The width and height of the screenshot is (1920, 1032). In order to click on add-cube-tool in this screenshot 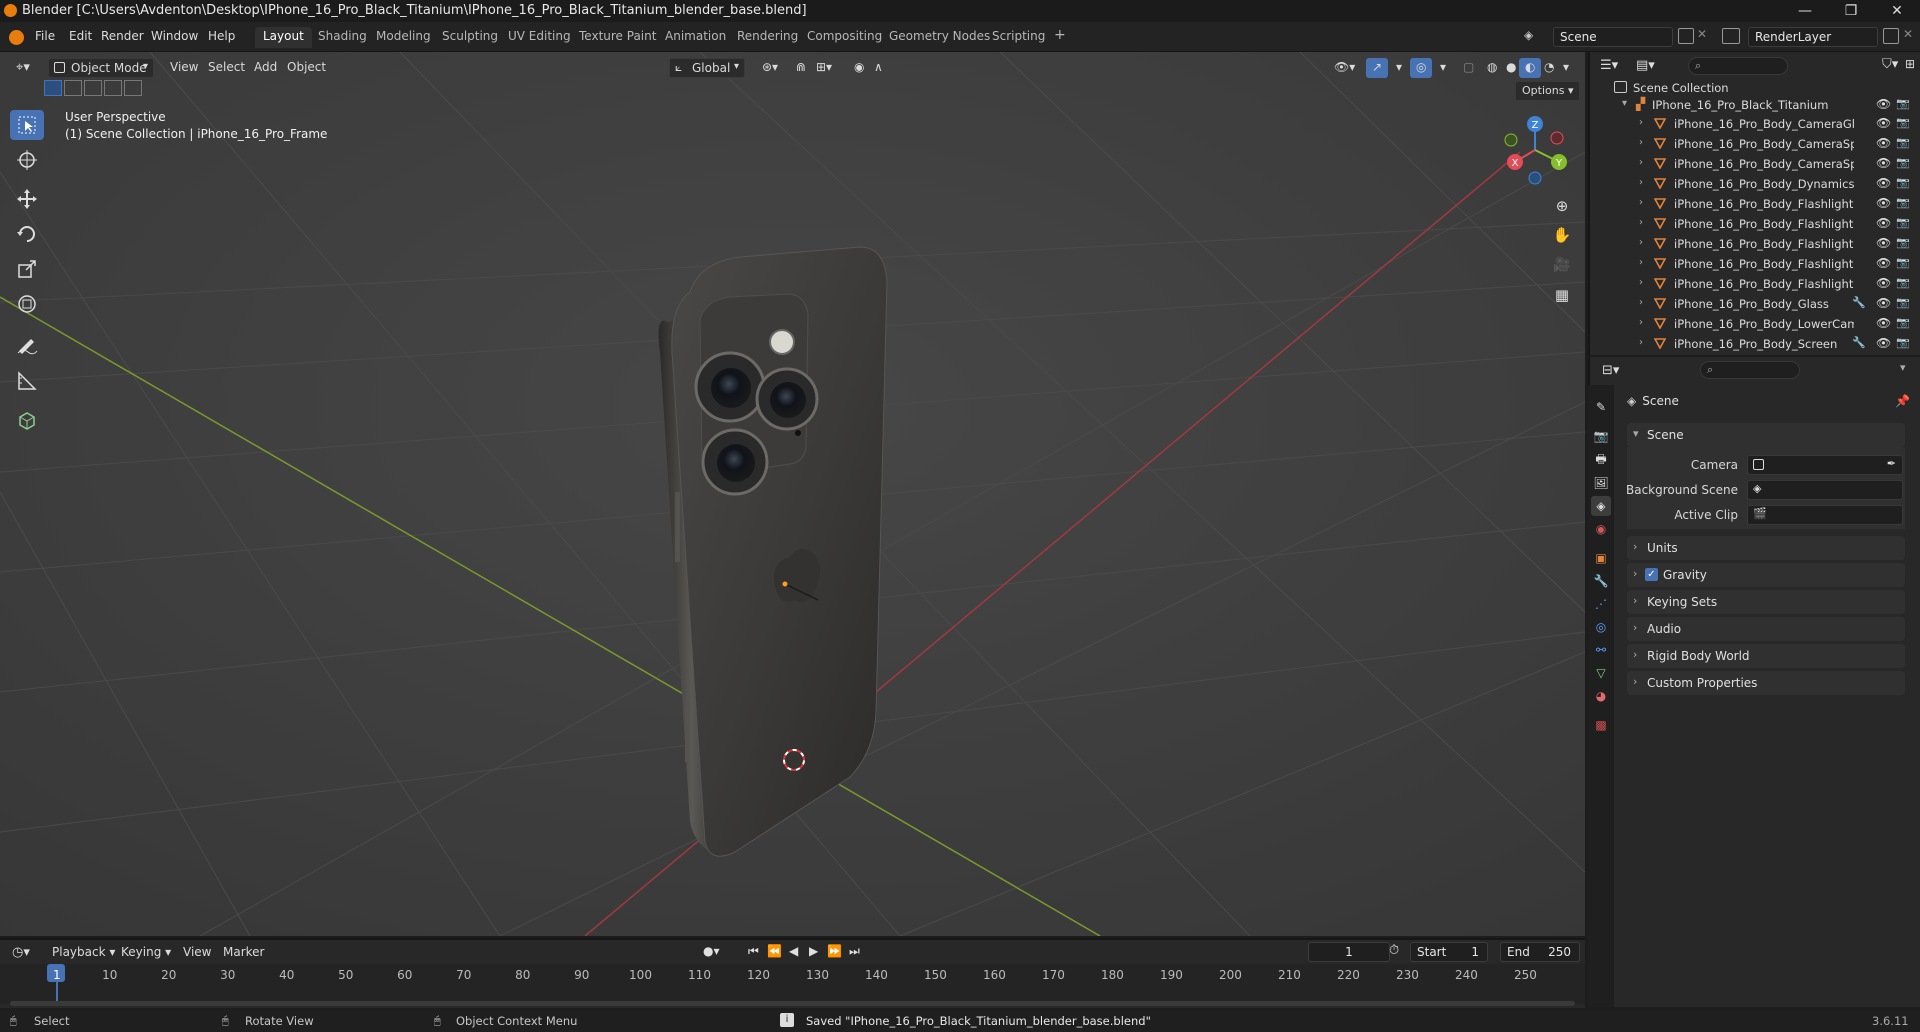, I will do `click(27, 420)`.